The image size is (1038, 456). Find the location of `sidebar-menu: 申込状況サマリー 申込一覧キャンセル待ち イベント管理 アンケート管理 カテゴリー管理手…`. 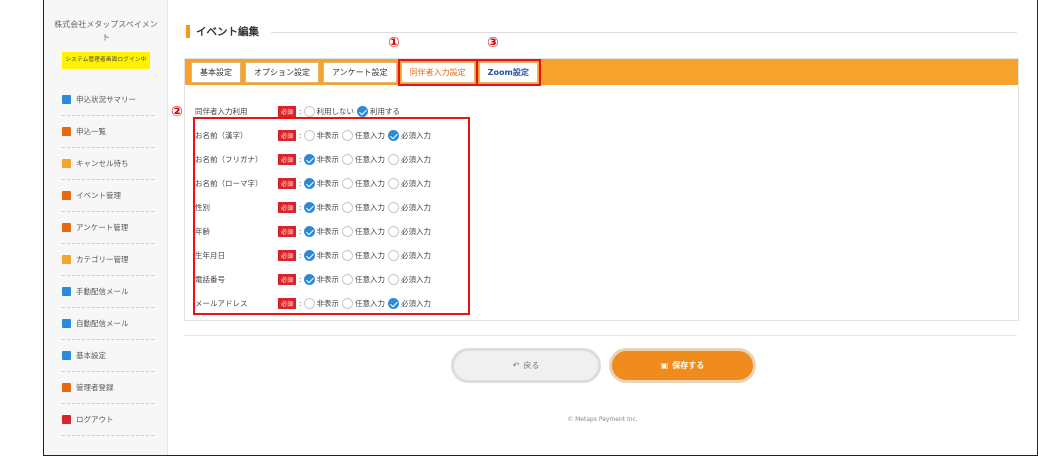

sidebar-menu: 申込状況サマリー 申込一覧キャンセル待ち イベント管理 アンケート管理 カテゴリー管理手… is located at coordinates (106, 260).